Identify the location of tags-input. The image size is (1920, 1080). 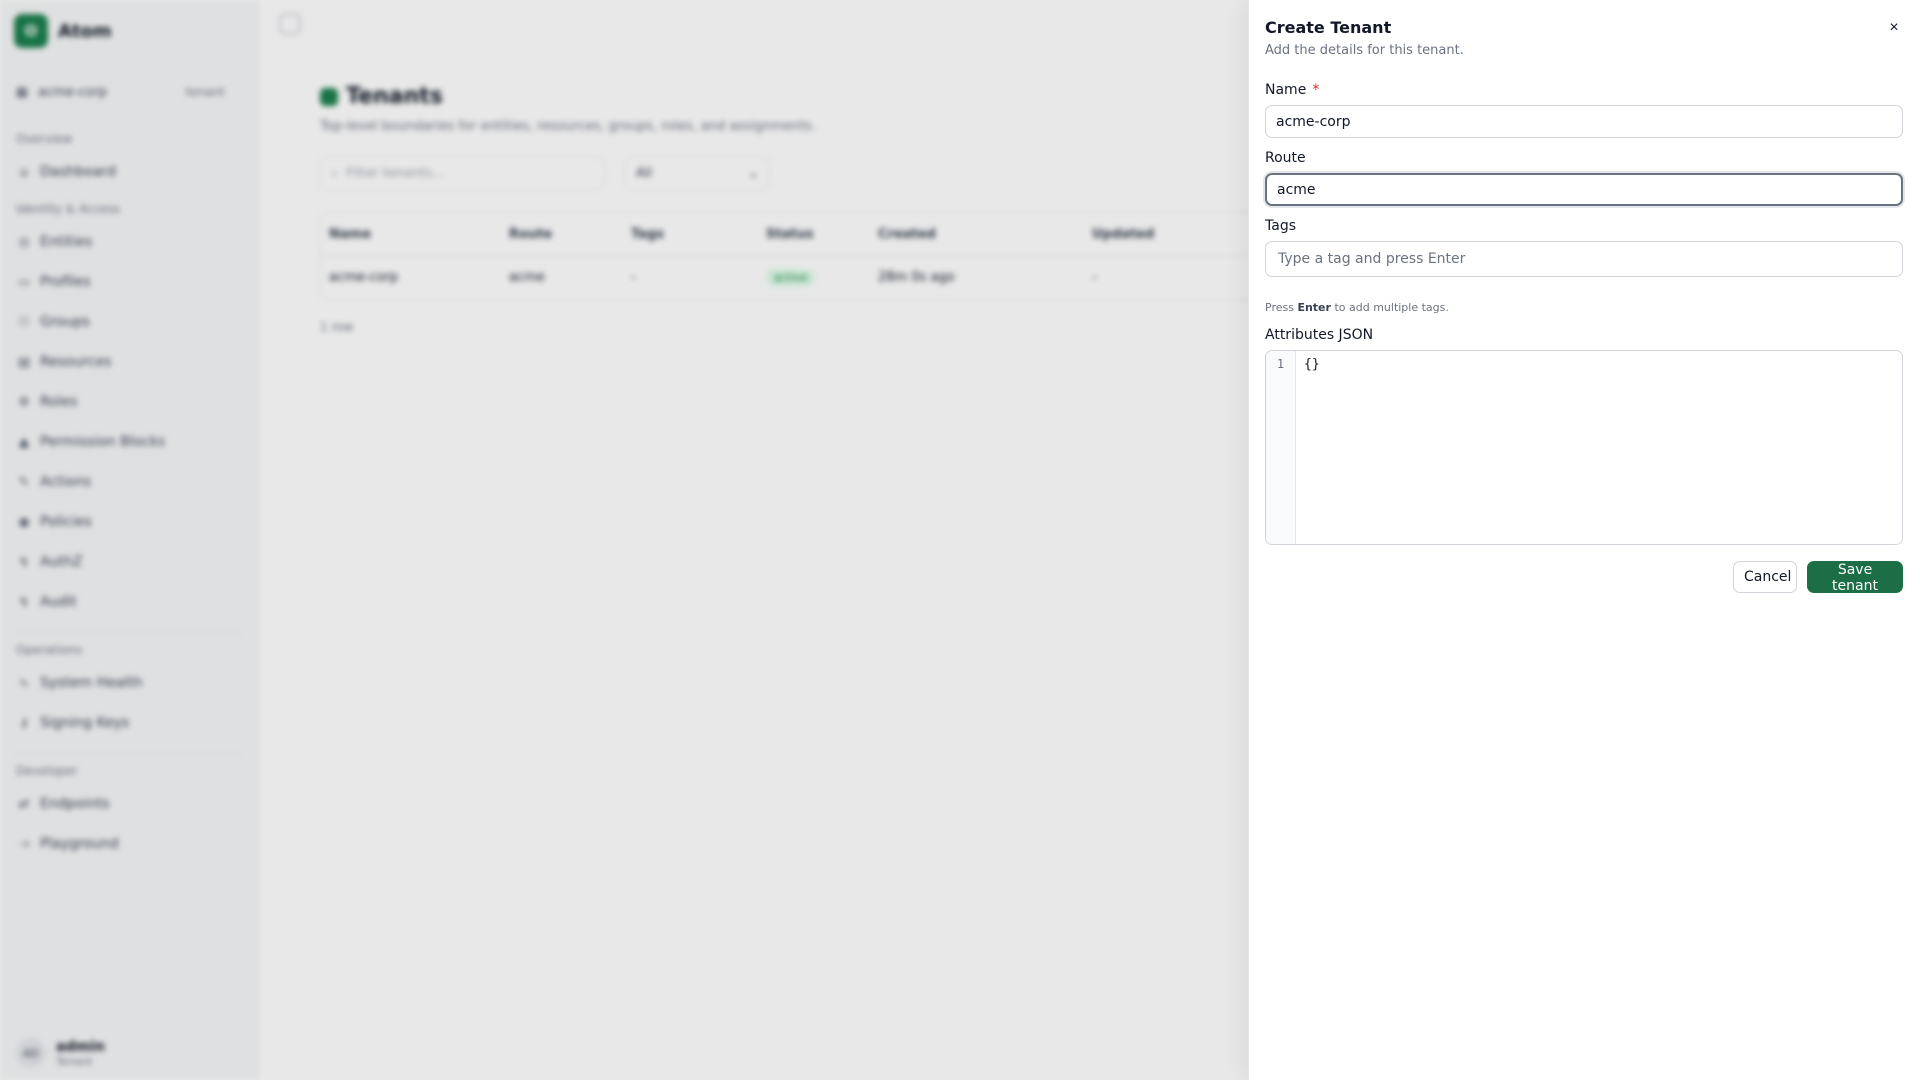
(1584, 259).